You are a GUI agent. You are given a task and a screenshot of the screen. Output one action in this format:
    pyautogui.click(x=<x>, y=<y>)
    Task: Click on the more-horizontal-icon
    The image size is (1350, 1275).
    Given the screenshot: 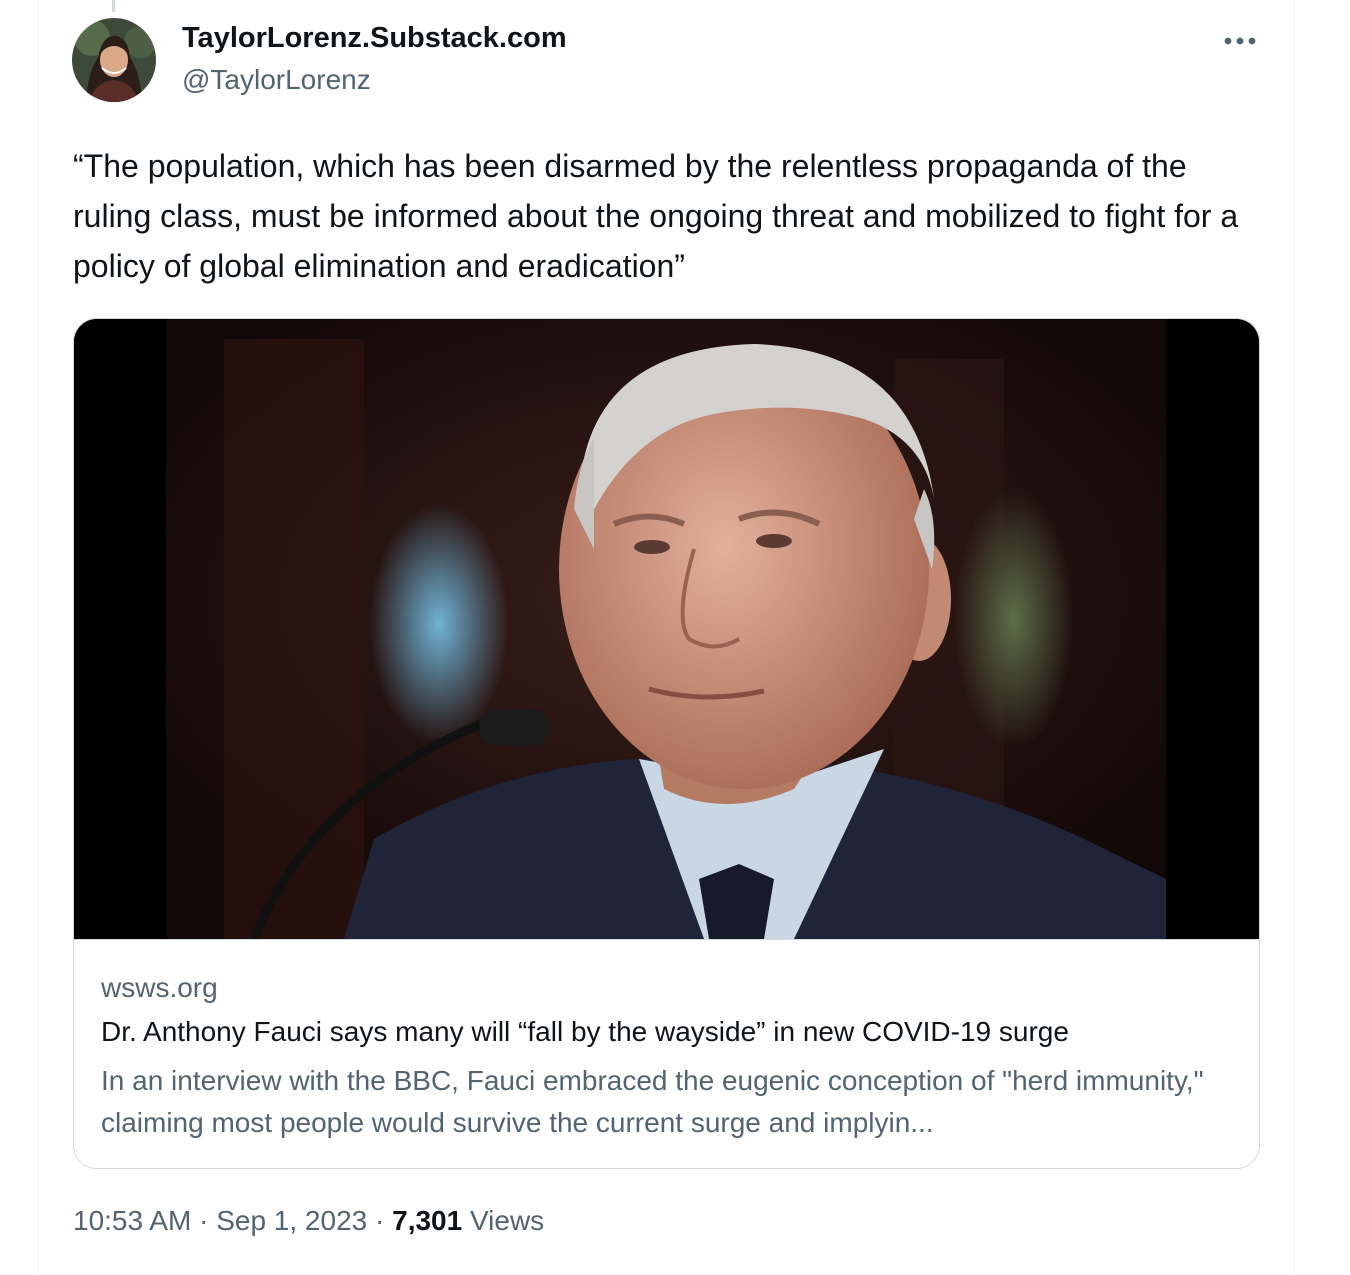 What is the action you would take?
    pyautogui.click(x=1240, y=41)
    